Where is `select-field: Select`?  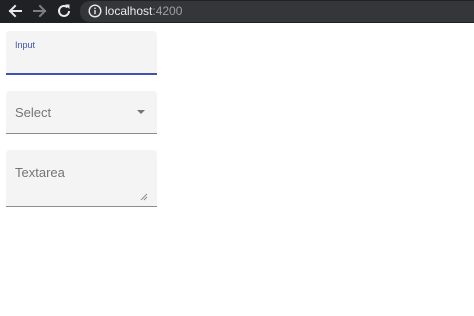 select-field: Select is located at coordinates (81, 112).